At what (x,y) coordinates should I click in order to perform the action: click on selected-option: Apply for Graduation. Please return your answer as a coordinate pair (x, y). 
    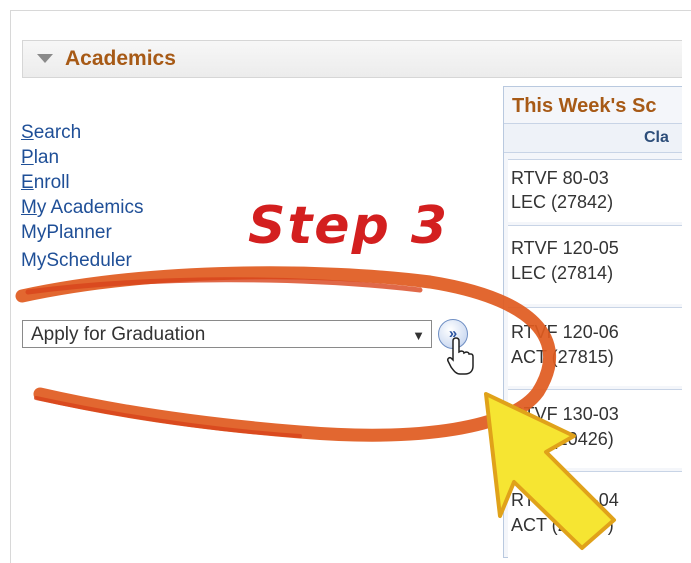
    Looking at the image, I should click on (118, 334).